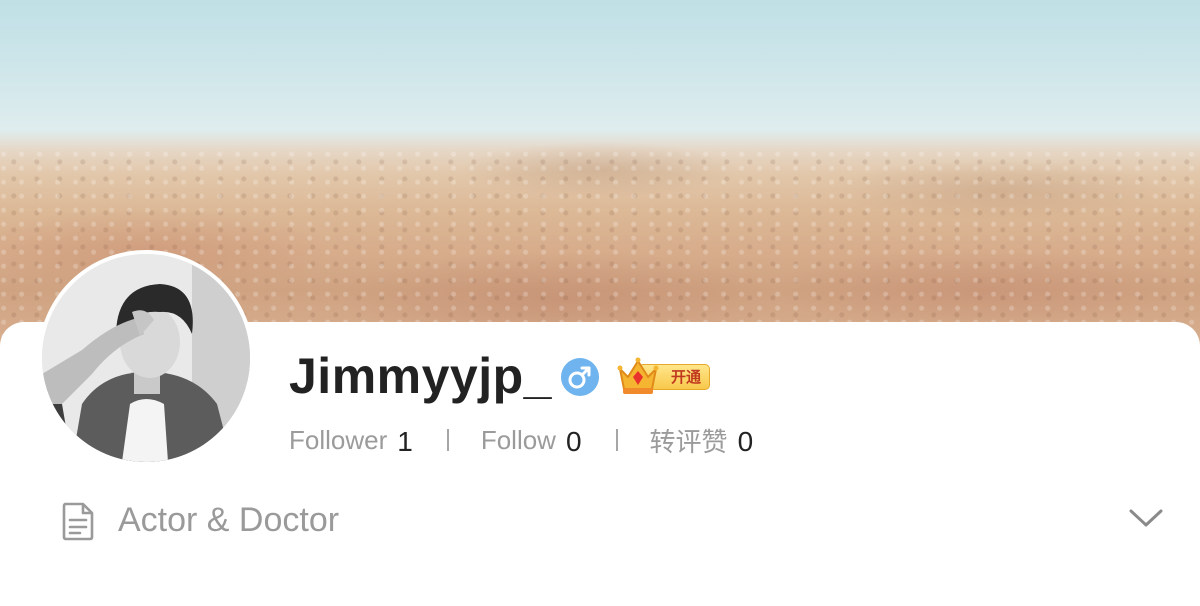  What do you see at coordinates (405, 442) in the screenshot?
I see `follower-count: 1` at bounding box center [405, 442].